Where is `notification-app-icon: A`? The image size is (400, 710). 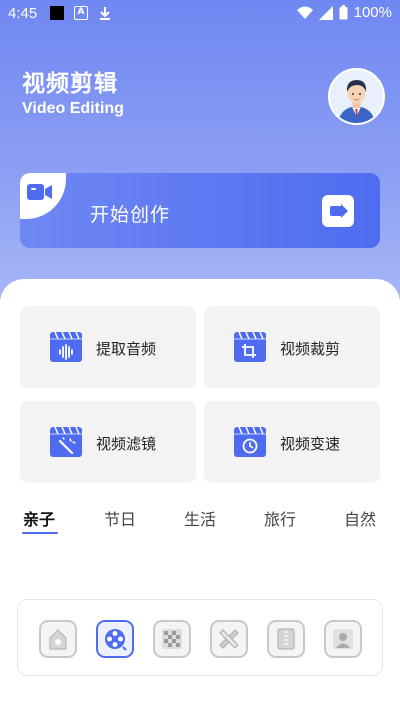
notification-app-icon: A is located at coordinates (81, 13).